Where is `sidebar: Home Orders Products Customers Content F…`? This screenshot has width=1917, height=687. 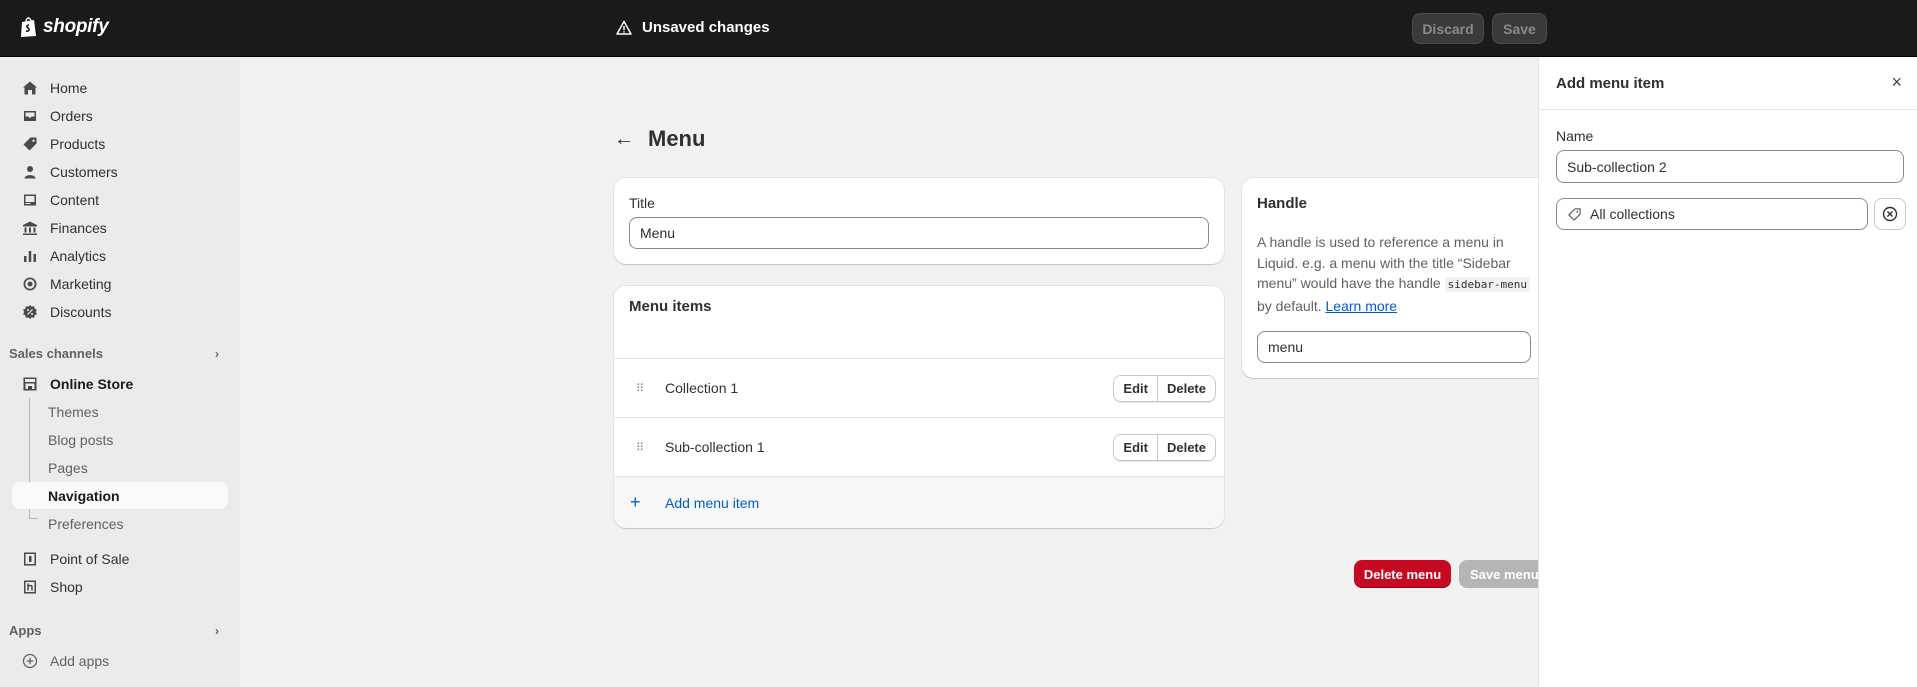
sidebar: Home Orders Products Customers Content F… is located at coordinates (120, 372).